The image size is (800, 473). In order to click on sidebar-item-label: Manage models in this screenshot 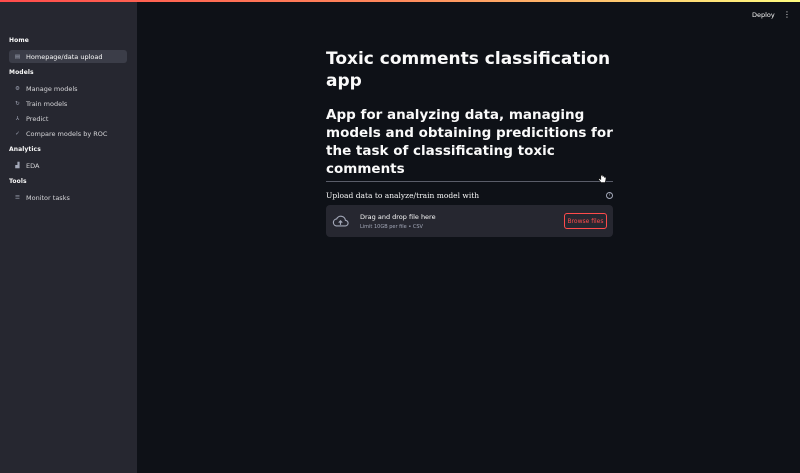, I will do `click(52, 88)`.